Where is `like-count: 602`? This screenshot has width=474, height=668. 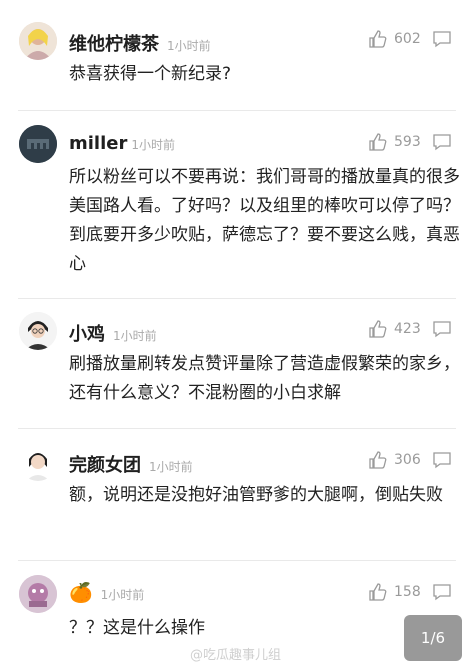 like-count: 602 is located at coordinates (407, 39).